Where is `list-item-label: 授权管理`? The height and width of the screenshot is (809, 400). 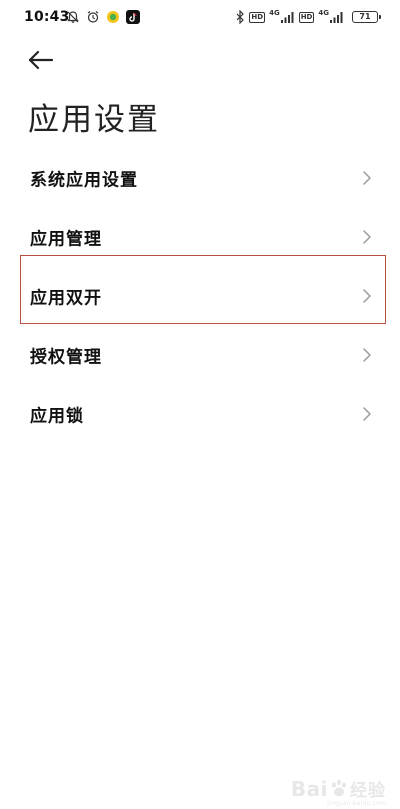
list-item-label: 授权管理 is located at coordinates (66, 357).